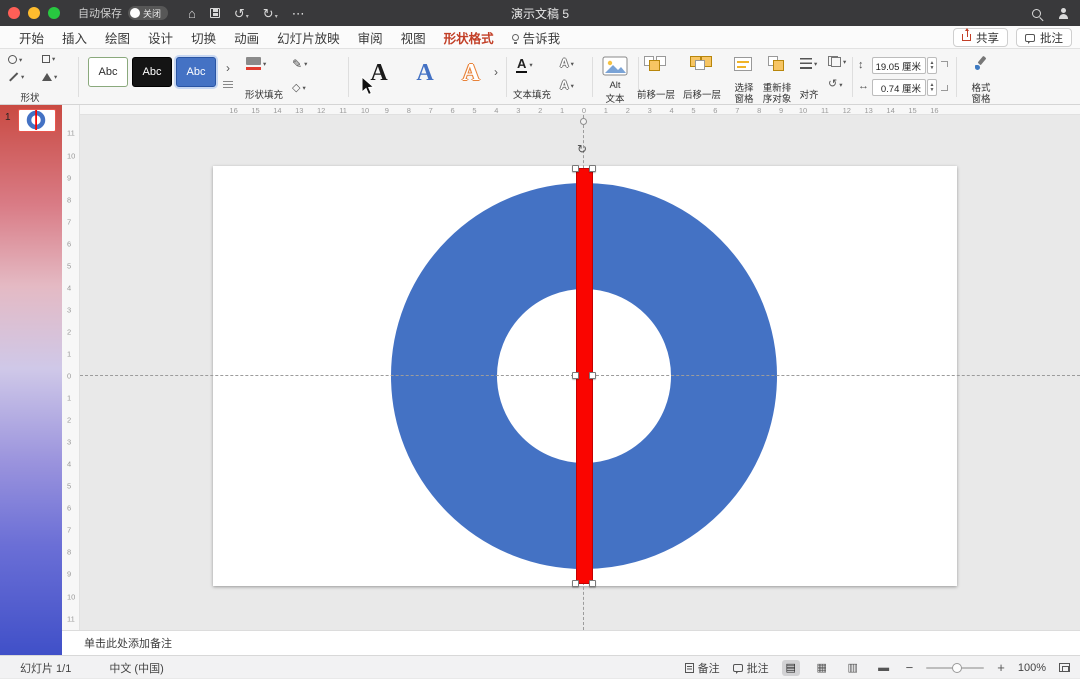 The image size is (1080, 679). What do you see at coordinates (117, 37) in the screenshot?
I see `tab-draw: 绘图` at bounding box center [117, 37].